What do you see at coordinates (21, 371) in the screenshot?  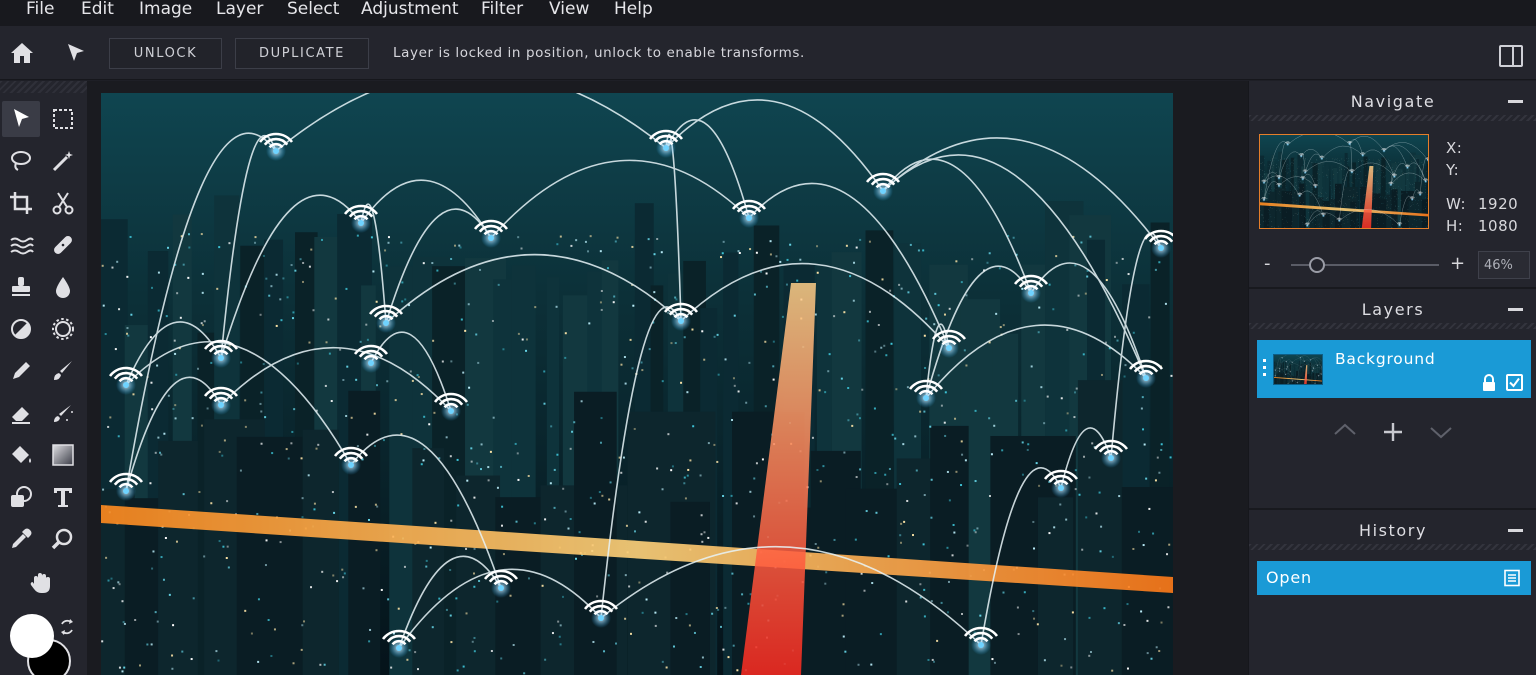 I see `pencil-icon` at bounding box center [21, 371].